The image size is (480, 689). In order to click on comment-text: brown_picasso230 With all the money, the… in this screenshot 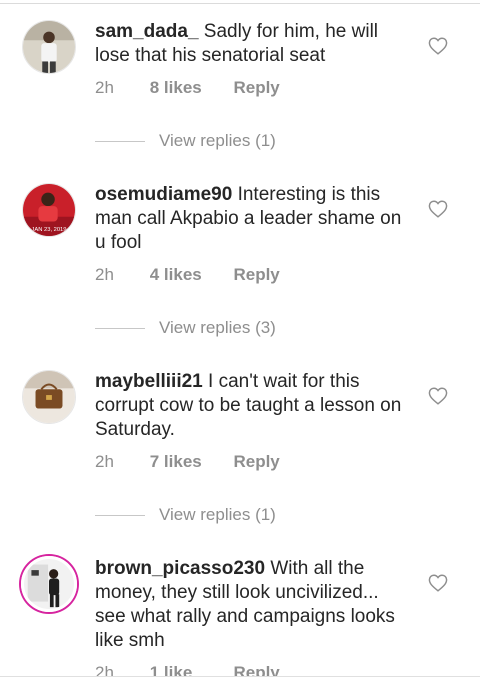, I will do `click(254, 605)`.